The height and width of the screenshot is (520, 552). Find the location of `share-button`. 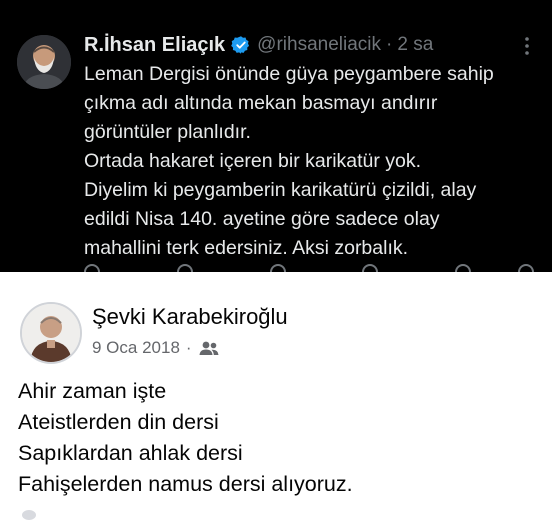

share-button is located at coordinates (525, 268).